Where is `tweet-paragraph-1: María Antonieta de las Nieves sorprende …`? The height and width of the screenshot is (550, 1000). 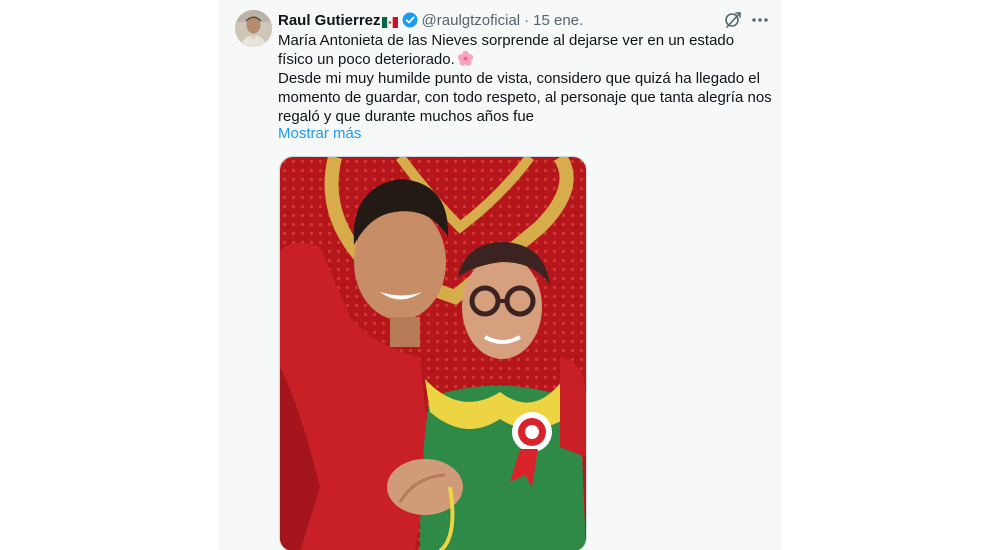
tweet-paragraph-1: María Antonieta de las Nieves sorprende … is located at coordinates (525, 50).